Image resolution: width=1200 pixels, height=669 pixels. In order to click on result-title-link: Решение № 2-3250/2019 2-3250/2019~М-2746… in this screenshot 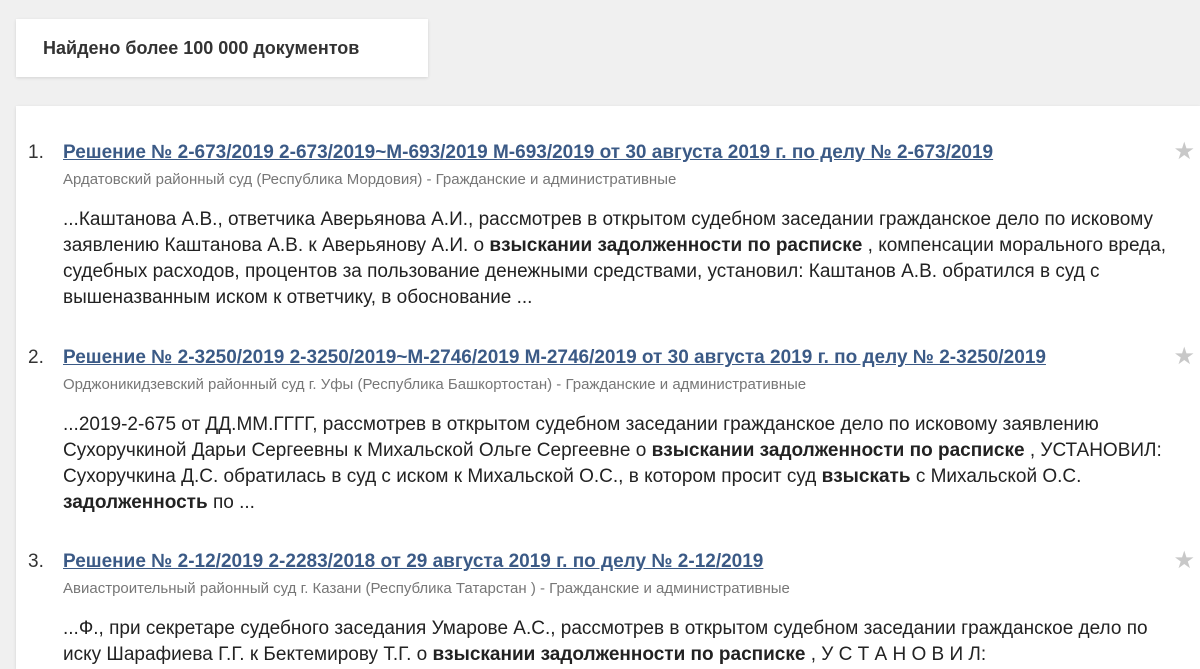, I will do `click(554, 358)`.